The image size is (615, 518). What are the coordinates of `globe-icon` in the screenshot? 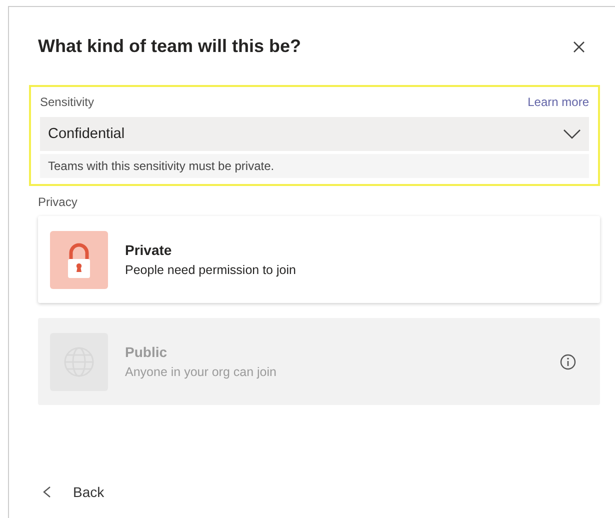 It's located at (79, 361).